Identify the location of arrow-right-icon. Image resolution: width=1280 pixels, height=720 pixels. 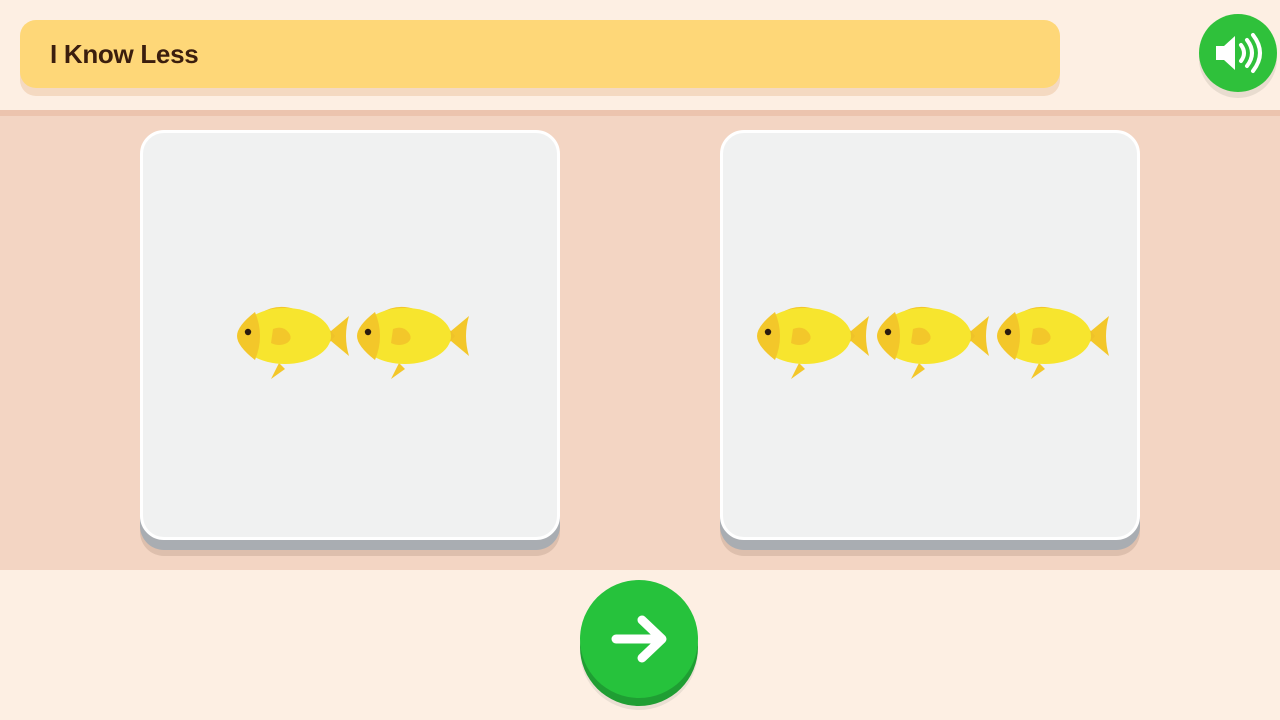
(639, 639).